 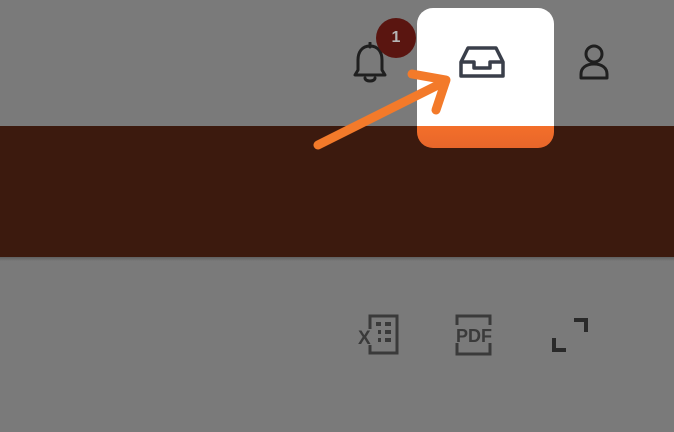 I want to click on export-excel-button: X, so click(x=379, y=335).